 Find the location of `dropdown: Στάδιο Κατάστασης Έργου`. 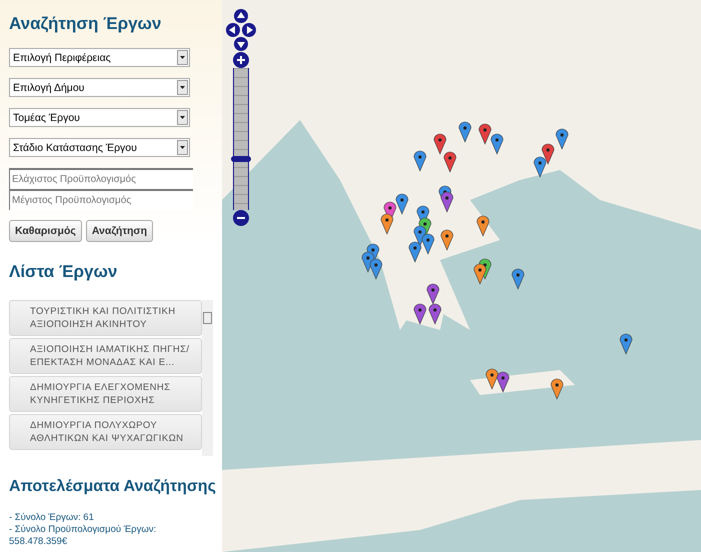

dropdown: Στάδιο Κατάστασης Έργου is located at coordinates (99, 147).